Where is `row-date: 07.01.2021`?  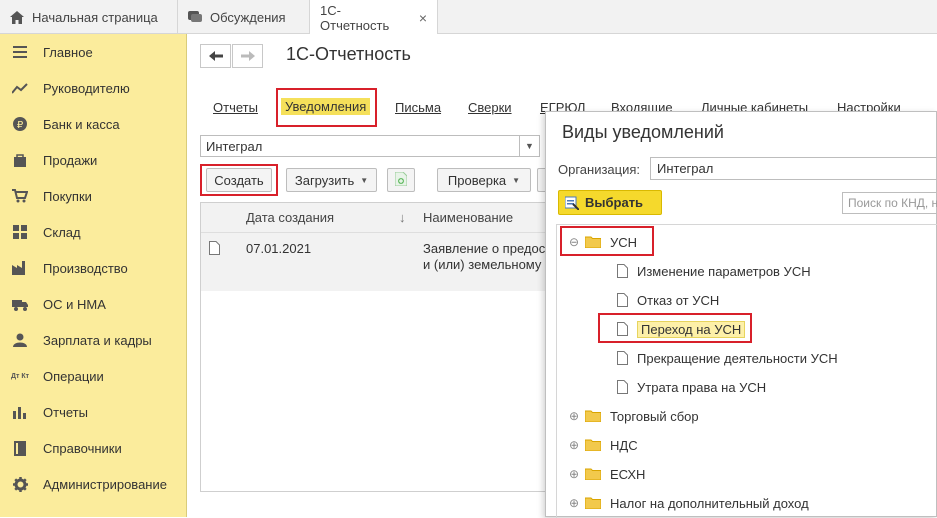 row-date: 07.01.2021 is located at coordinates (279, 248).